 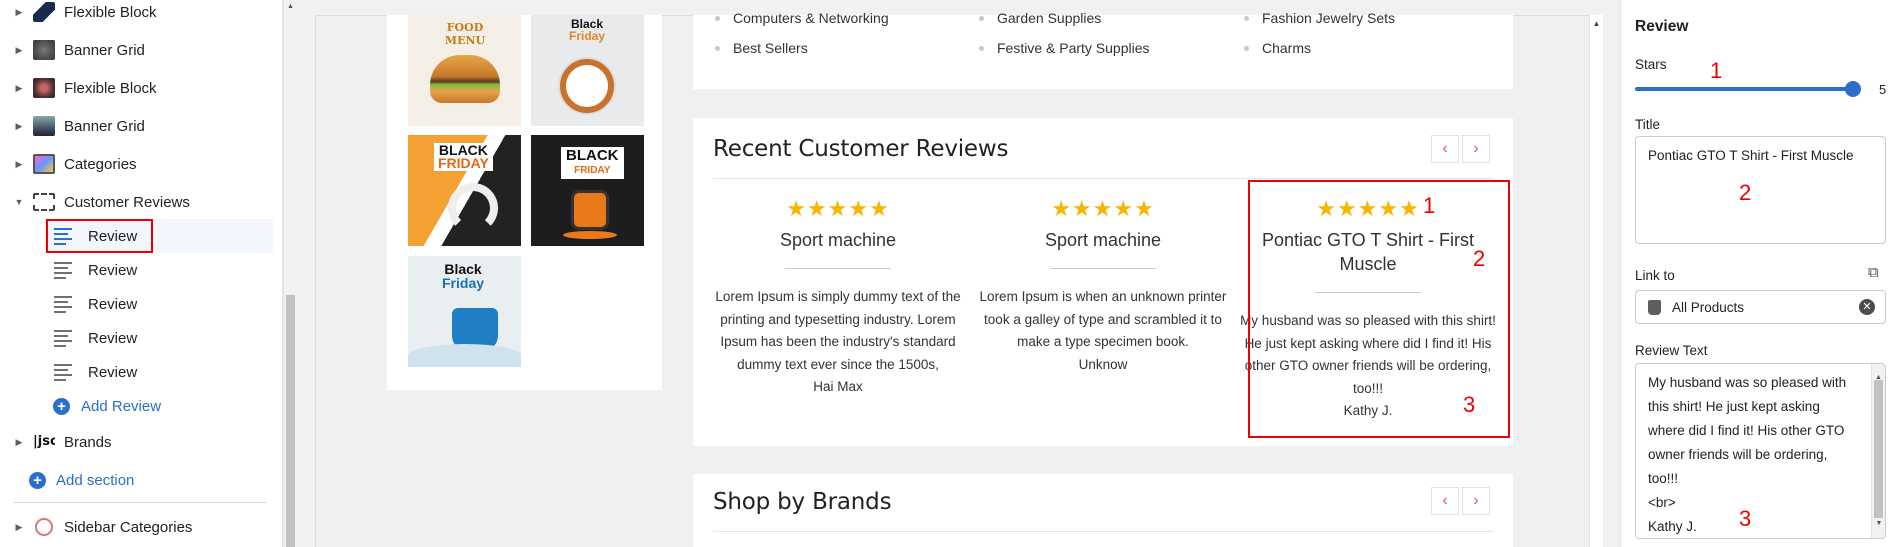 I want to click on watch-graphic, so click(x=587, y=86).